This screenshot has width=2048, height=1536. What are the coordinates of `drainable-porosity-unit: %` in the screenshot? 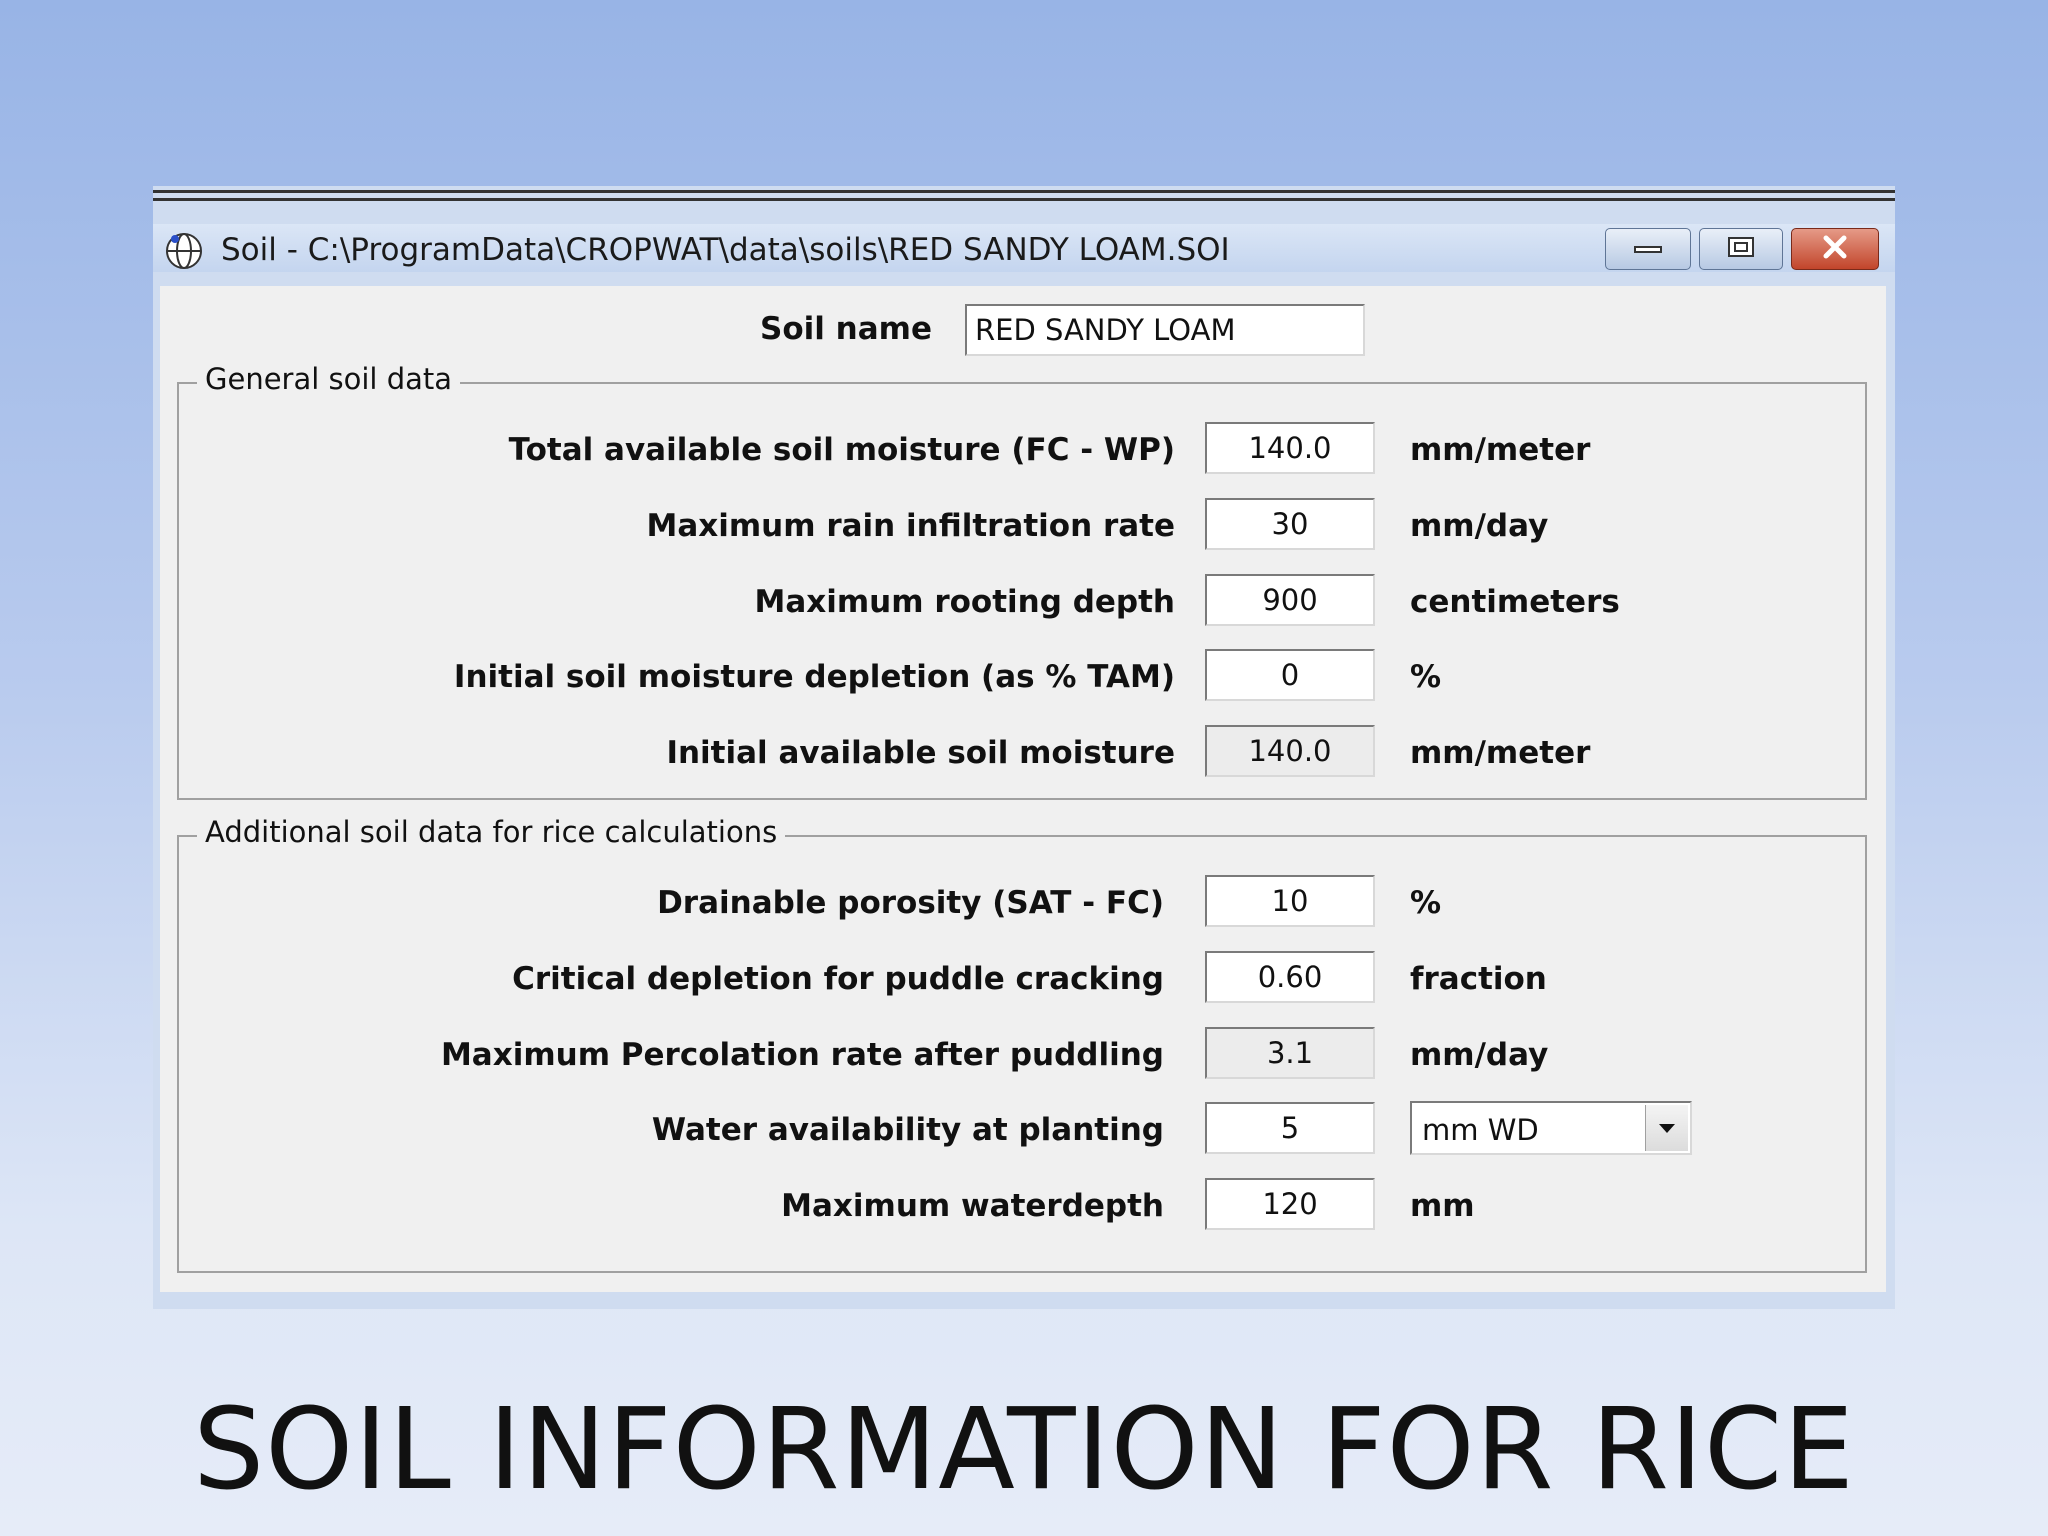 It's located at (1426, 903).